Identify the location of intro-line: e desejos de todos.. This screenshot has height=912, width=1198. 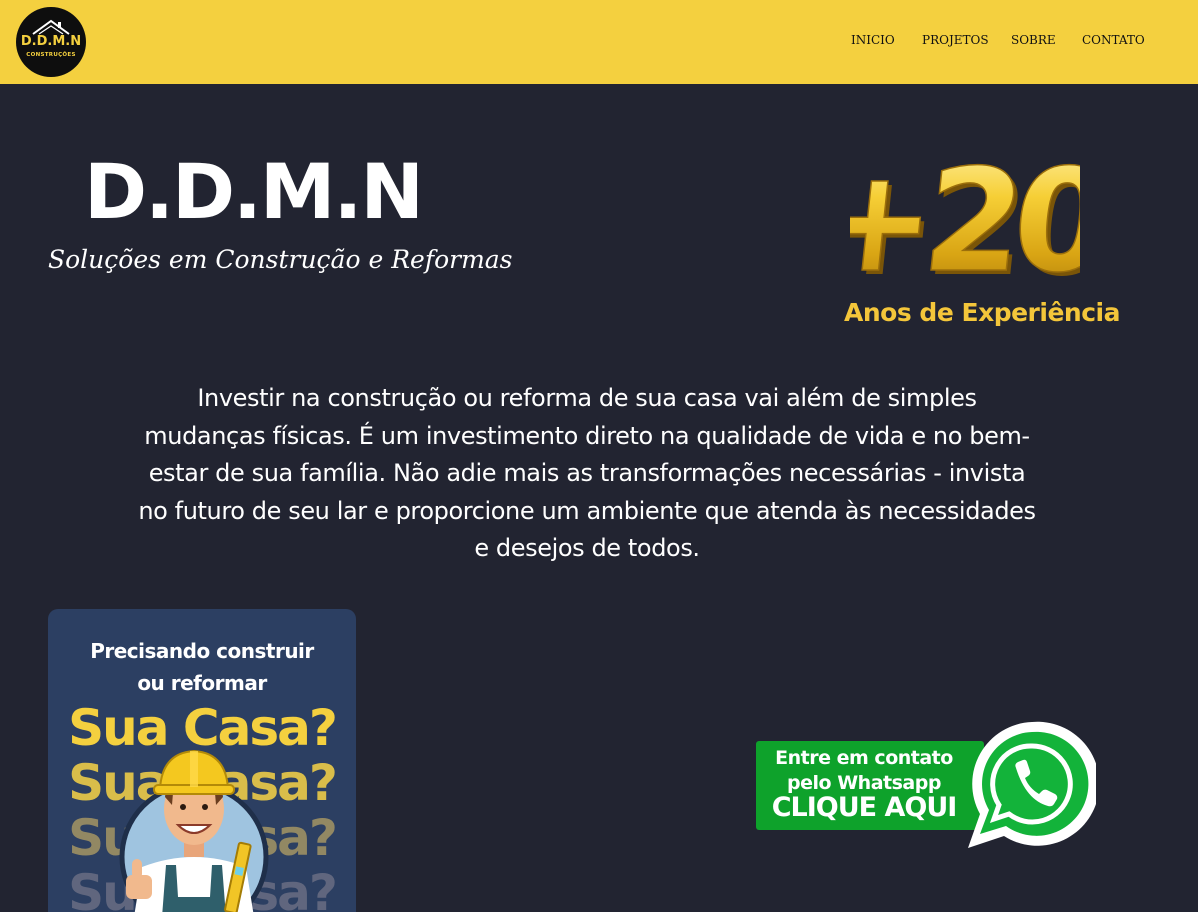
(587, 548).